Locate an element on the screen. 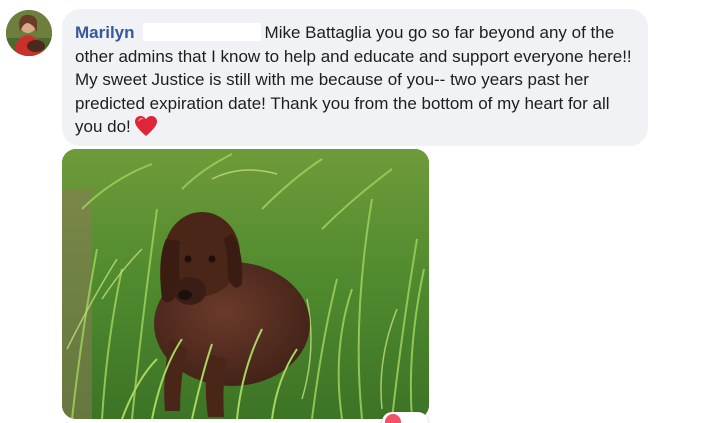 This screenshot has height=423, width=707. avatar is located at coordinates (29, 33).